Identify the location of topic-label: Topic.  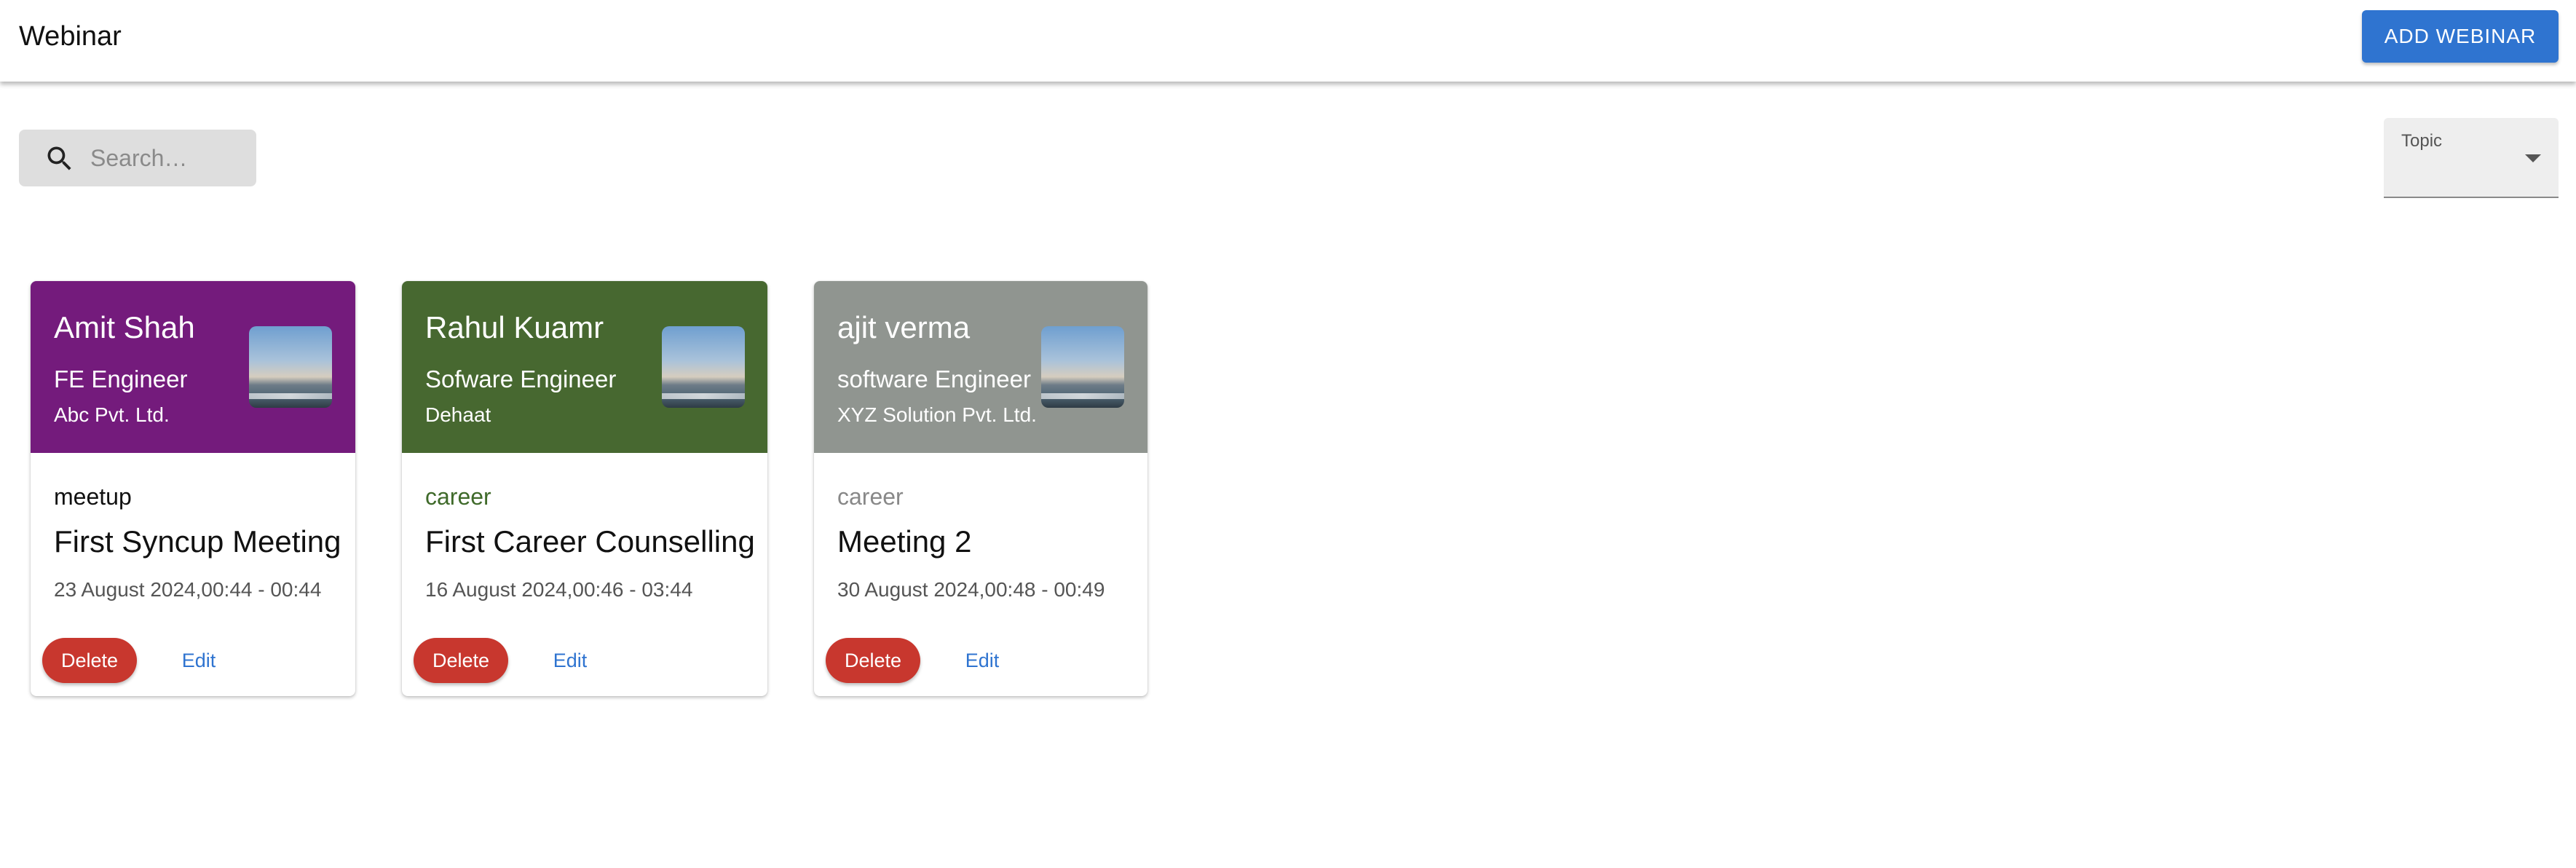
(2422, 141).